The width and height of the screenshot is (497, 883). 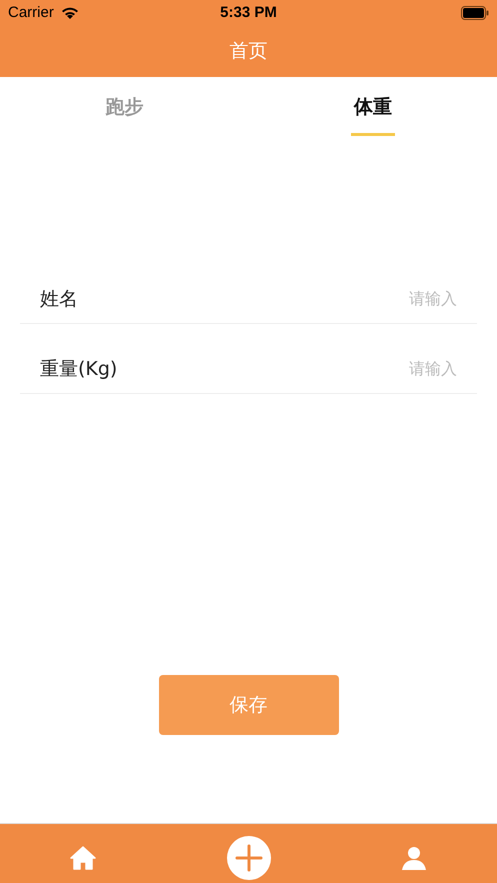 I want to click on status-time: 5:33 PM, so click(x=248, y=12).